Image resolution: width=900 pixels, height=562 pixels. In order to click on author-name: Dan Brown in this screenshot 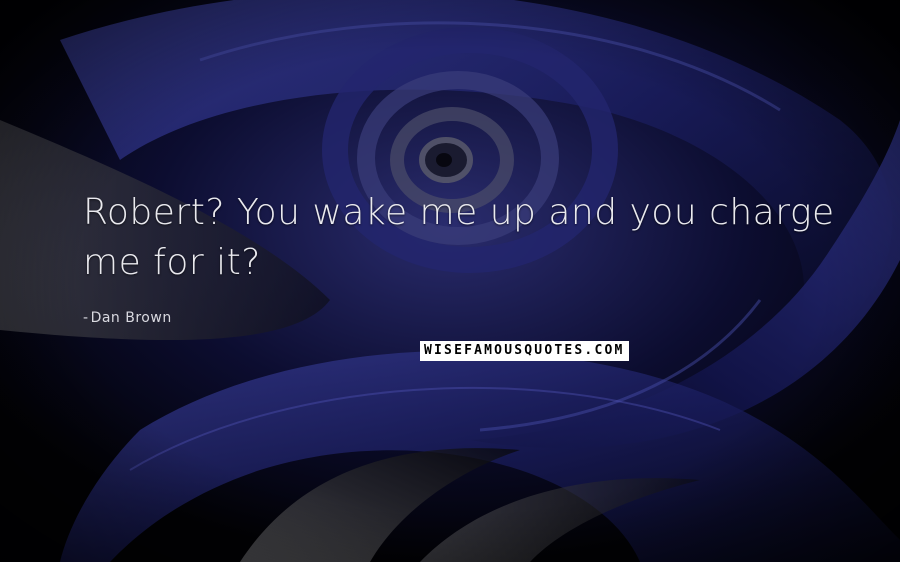, I will do `click(131, 318)`.